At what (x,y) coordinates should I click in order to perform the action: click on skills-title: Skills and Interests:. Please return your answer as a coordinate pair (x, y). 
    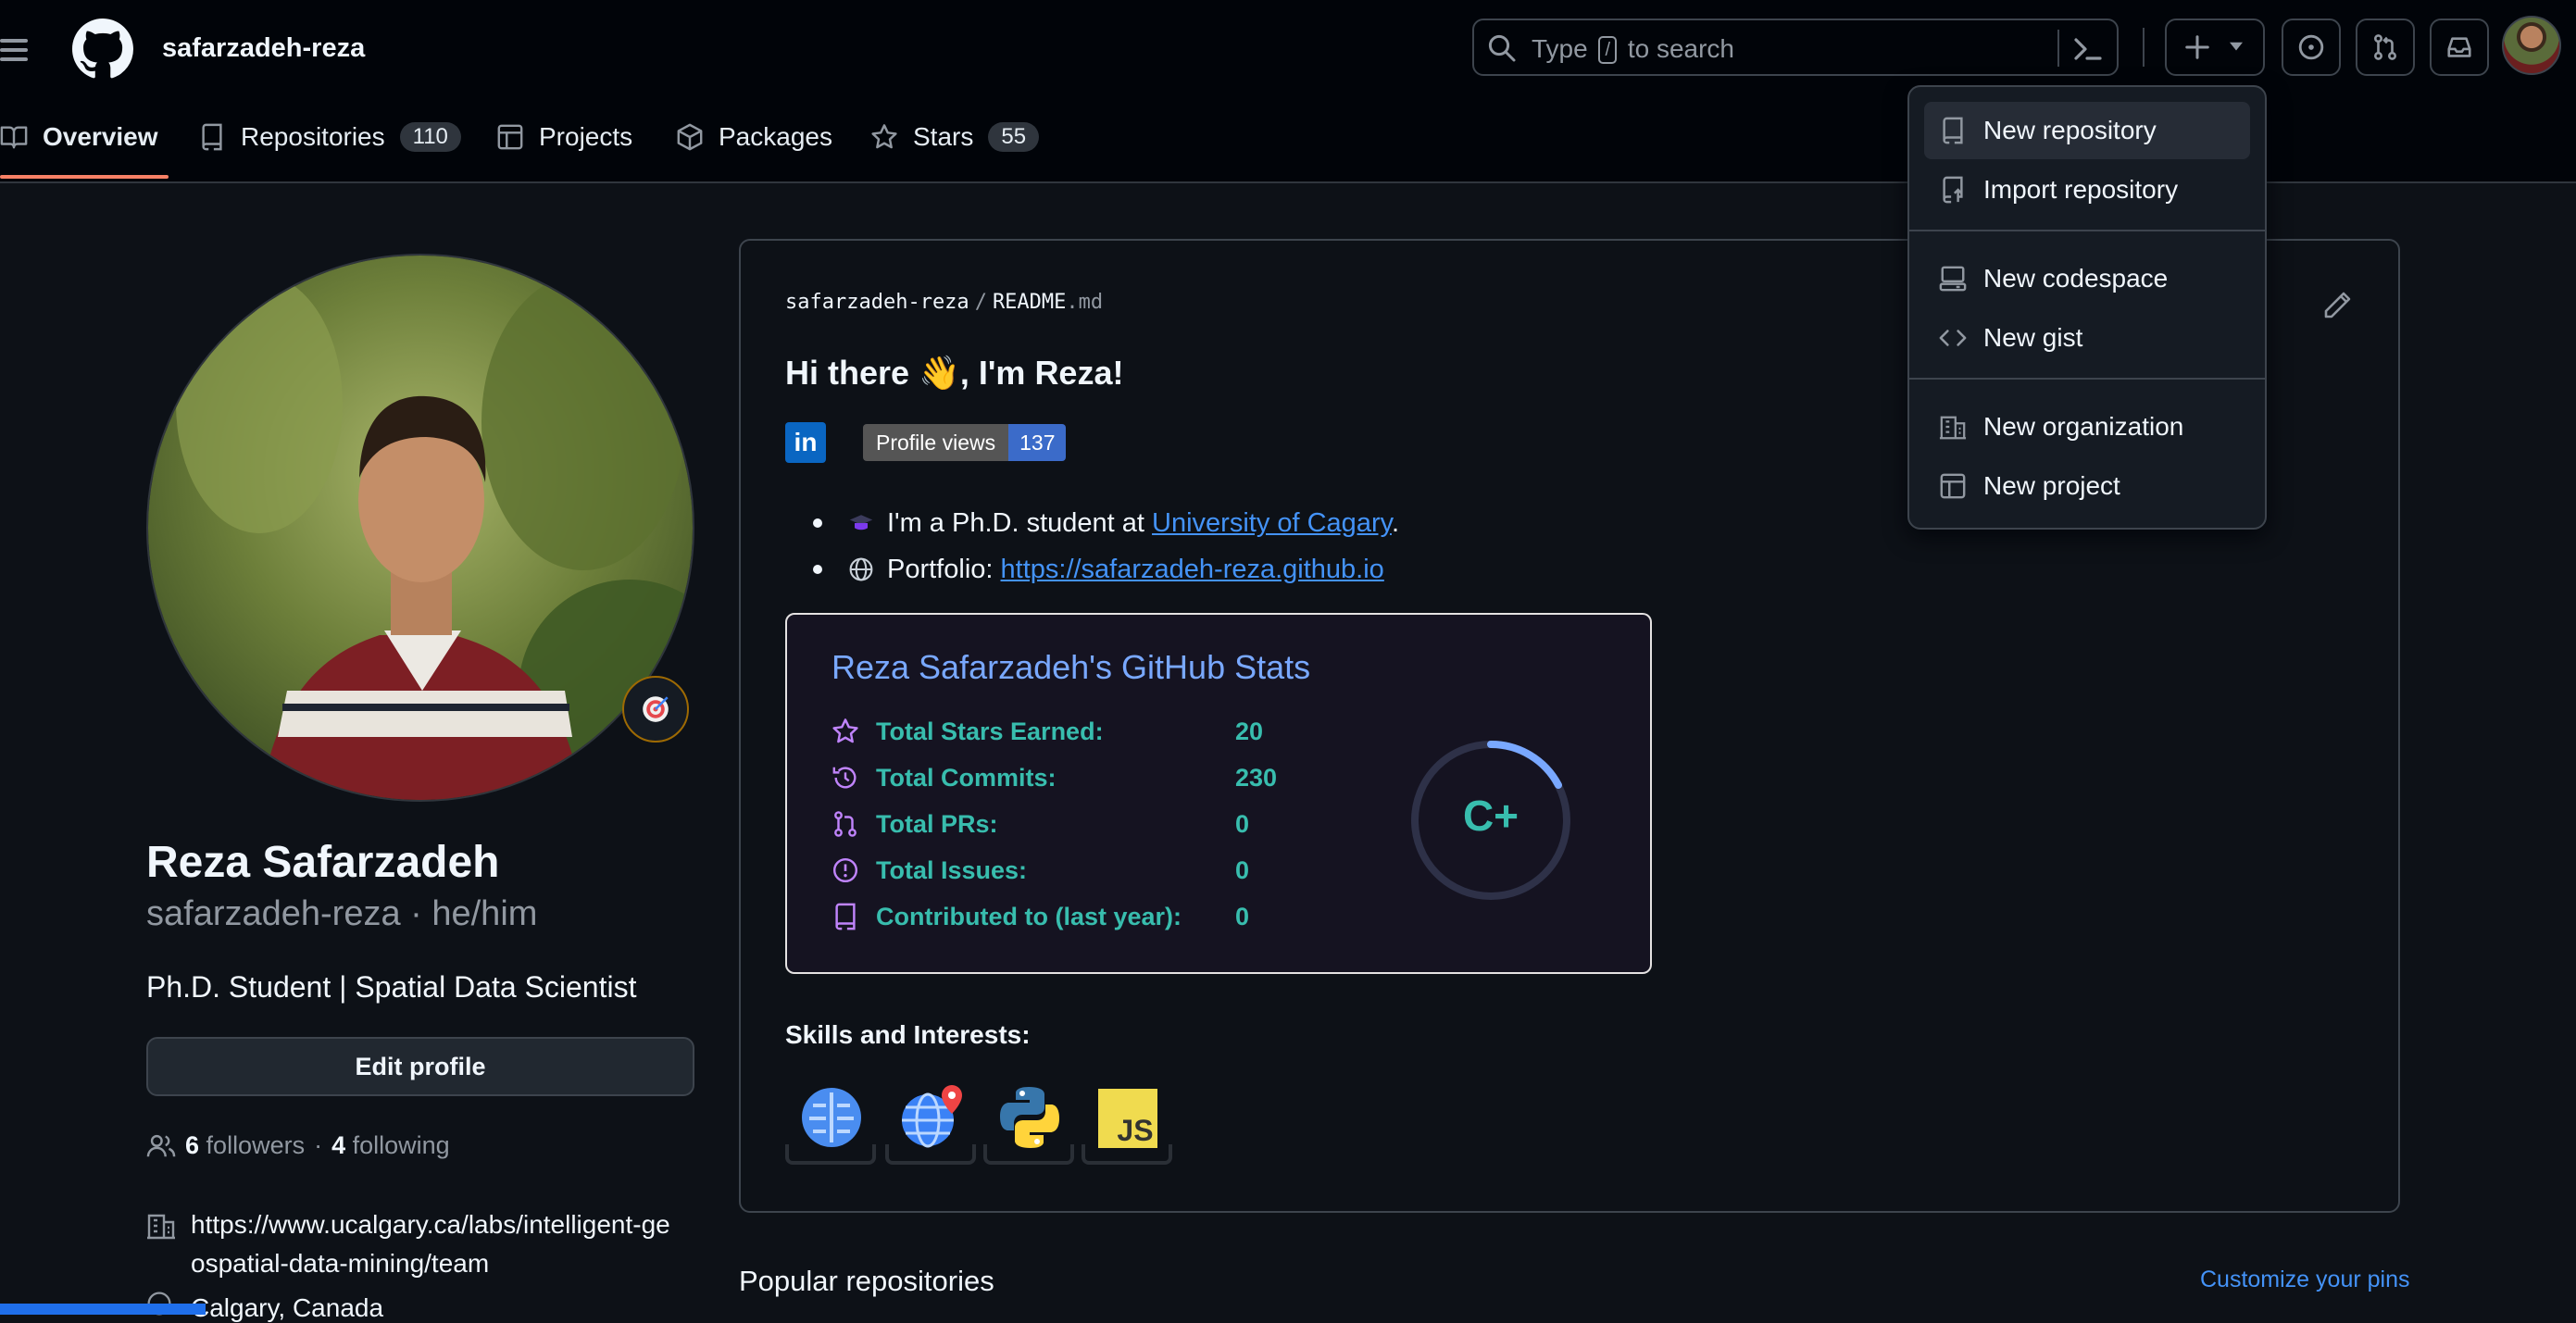
    Looking at the image, I should click on (908, 1034).